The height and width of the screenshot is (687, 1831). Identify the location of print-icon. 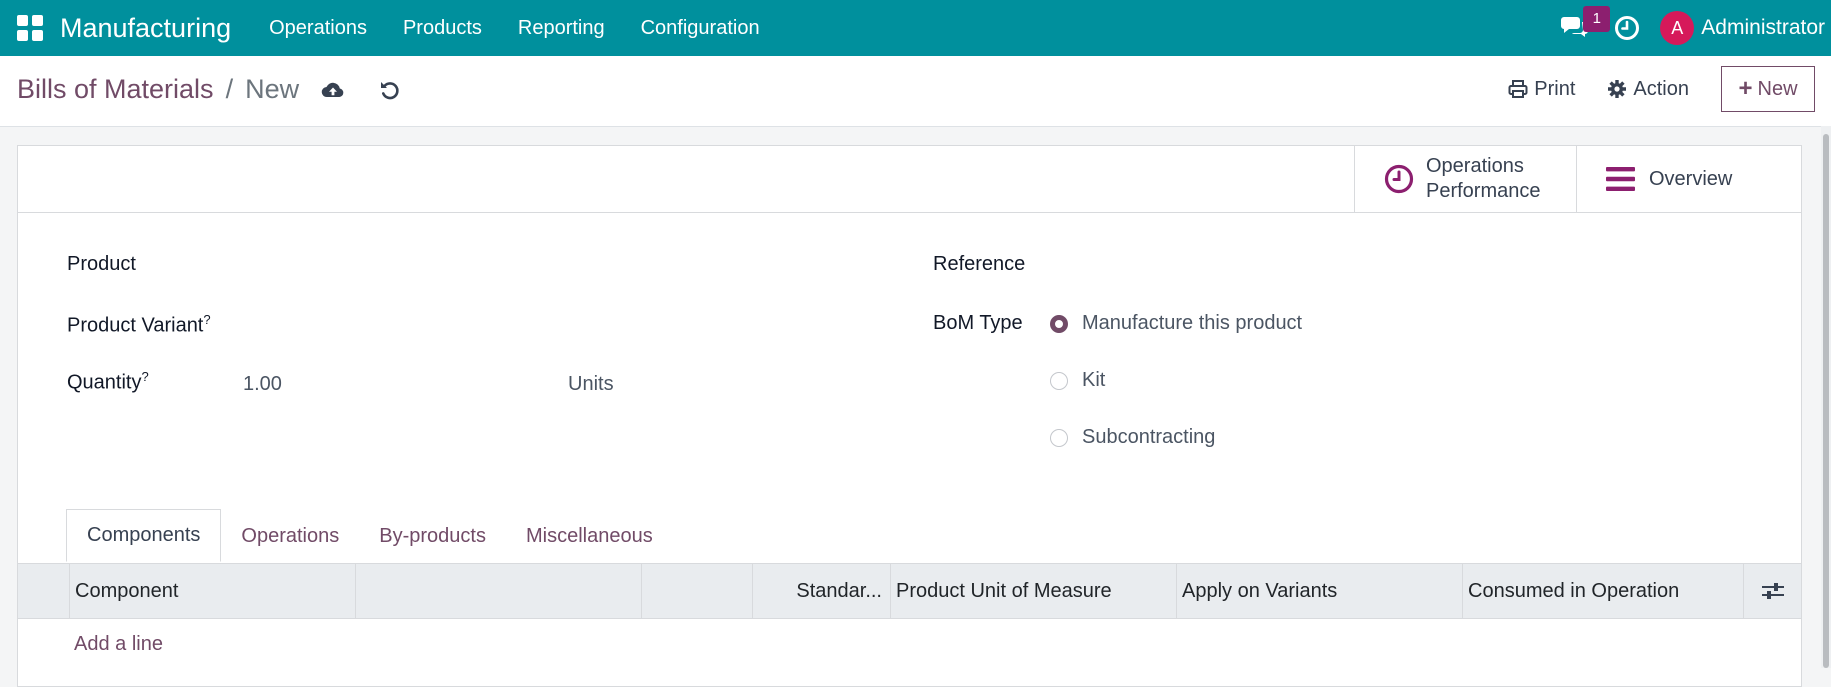
(1518, 89).